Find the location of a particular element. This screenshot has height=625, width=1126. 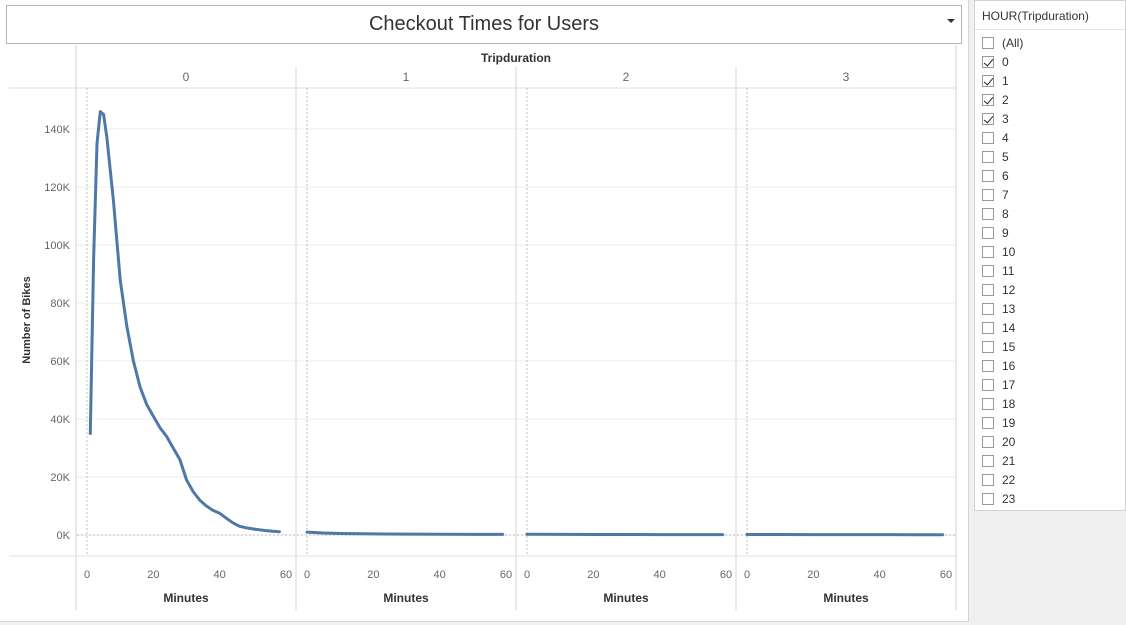

filter-item-4: 4 is located at coordinates (1002, 137).